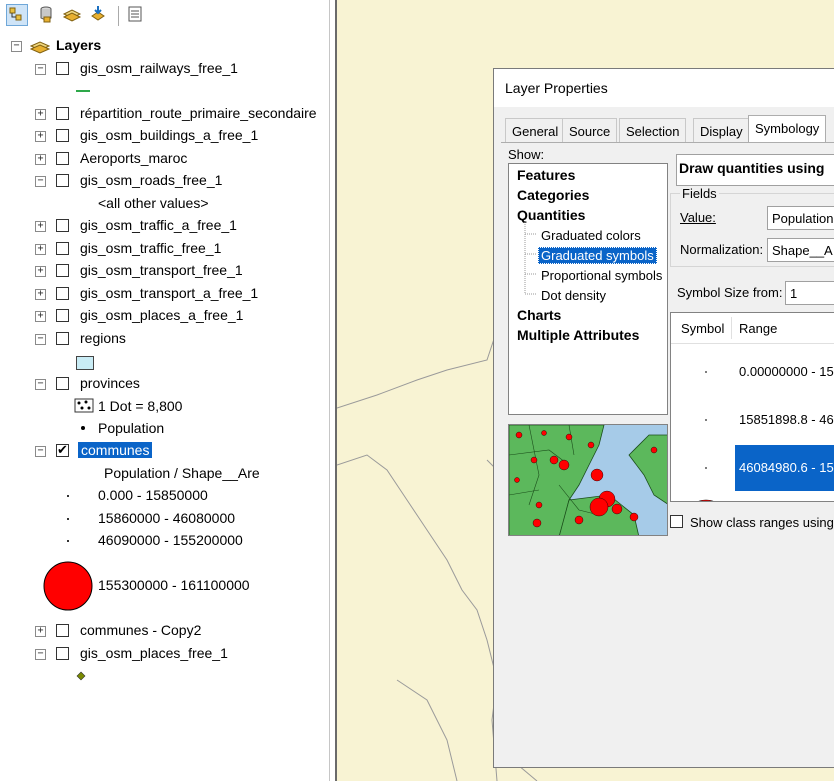 This screenshot has width=834, height=781. What do you see at coordinates (165, 272) in the screenshot?
I see `layer-row: + gis_osm_transport_free_1` at bounding box center [165, 272].